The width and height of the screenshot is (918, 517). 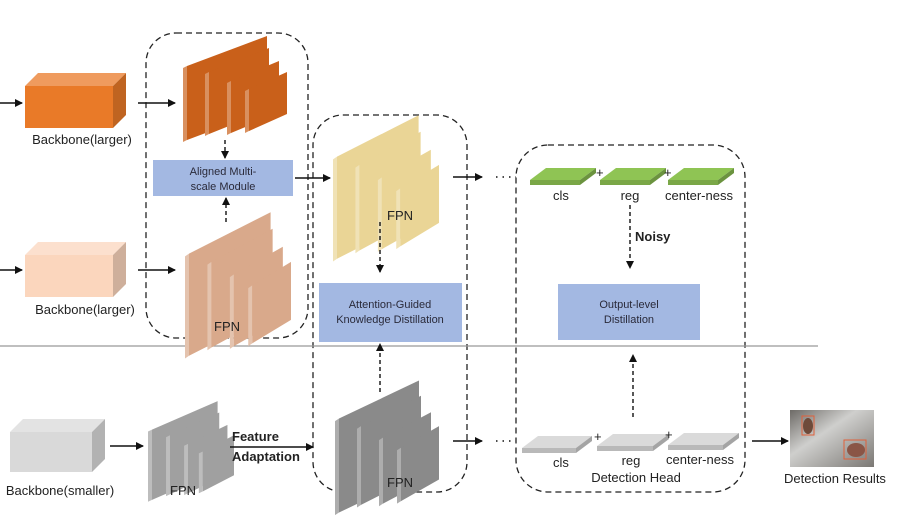 What do you see at coordinates (703, 441) in the screenshot?
I see `student-head-centerness` at bounding box center [703, 441].